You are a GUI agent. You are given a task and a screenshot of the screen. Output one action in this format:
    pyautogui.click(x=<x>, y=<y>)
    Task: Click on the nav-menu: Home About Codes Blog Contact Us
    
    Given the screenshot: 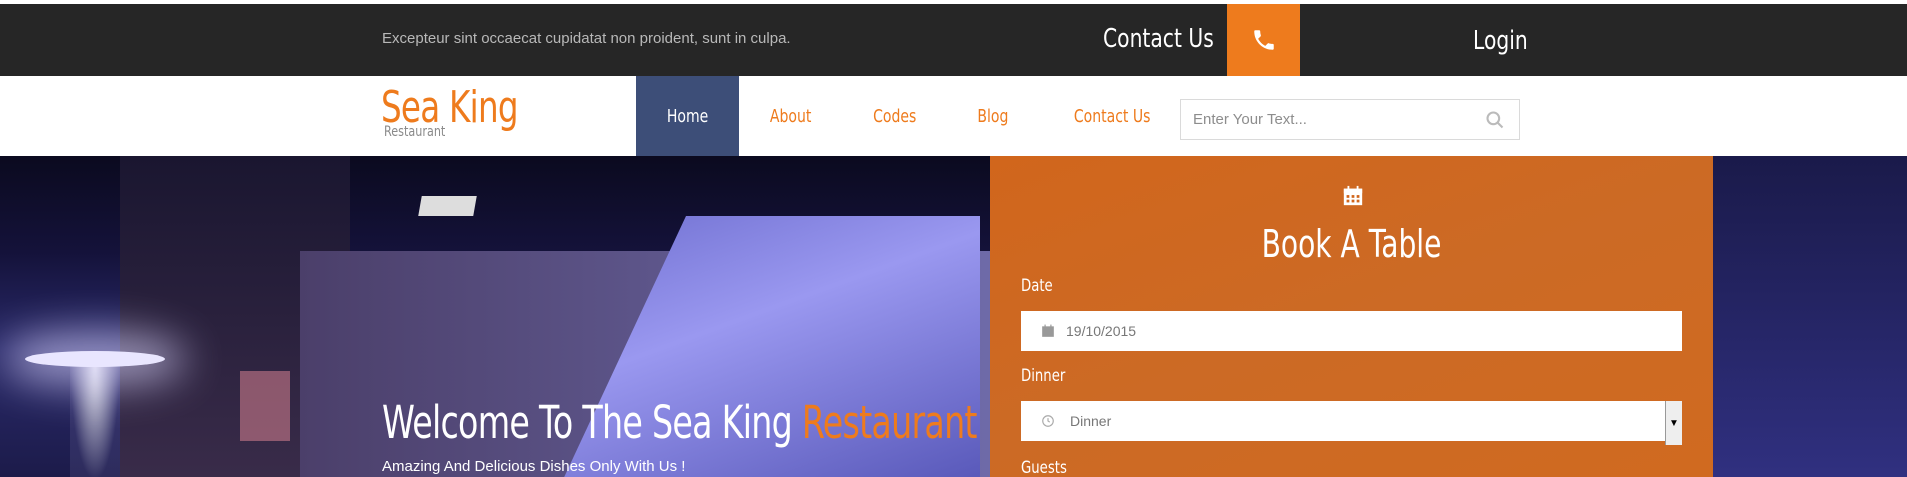 What is the action you would take?
    pyautogui.click(x=911, y=116)
    